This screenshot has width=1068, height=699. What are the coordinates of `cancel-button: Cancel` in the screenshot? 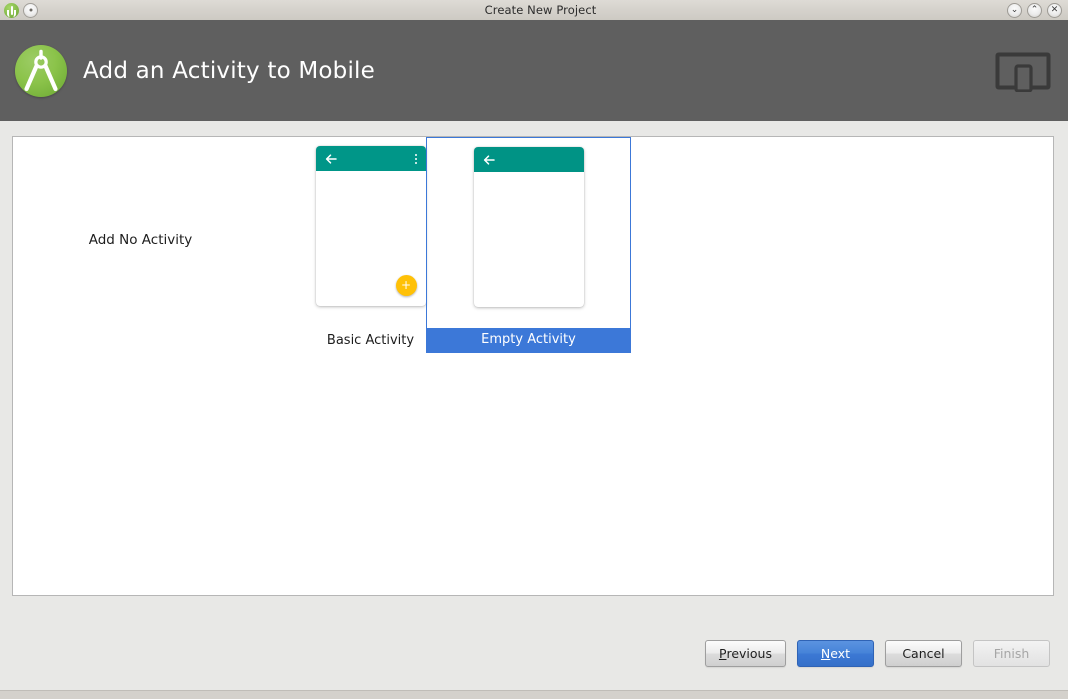 It's located at (923, 653).